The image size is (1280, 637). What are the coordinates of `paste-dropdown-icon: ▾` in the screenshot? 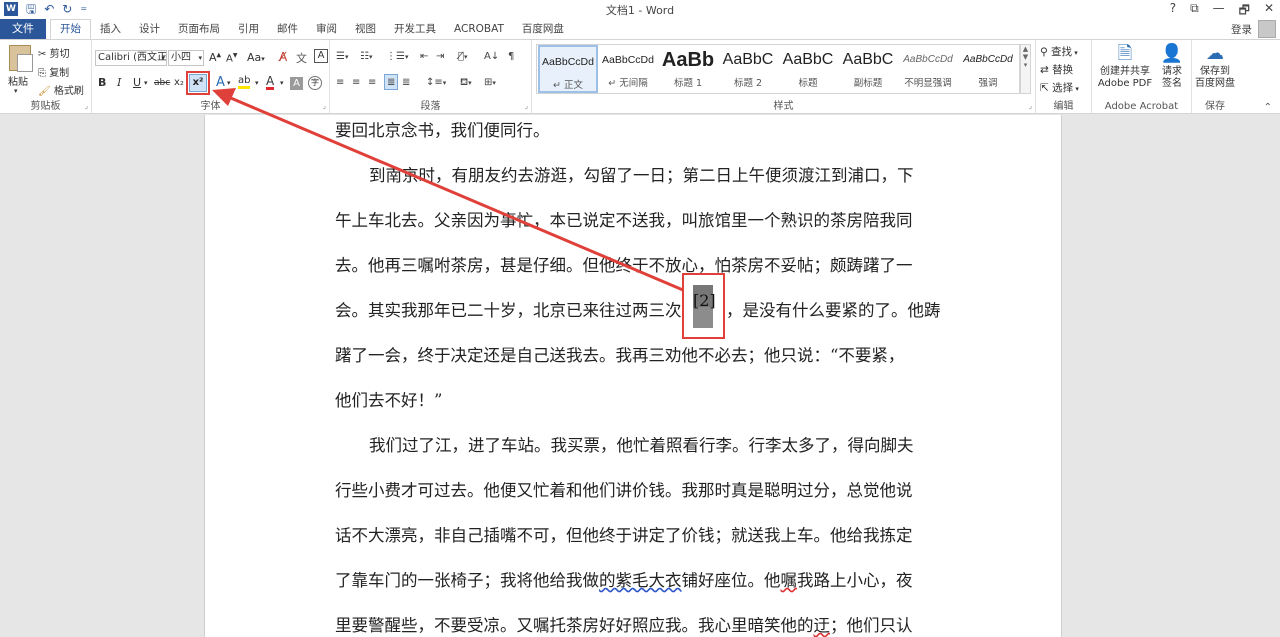 It's located at (16, 91).